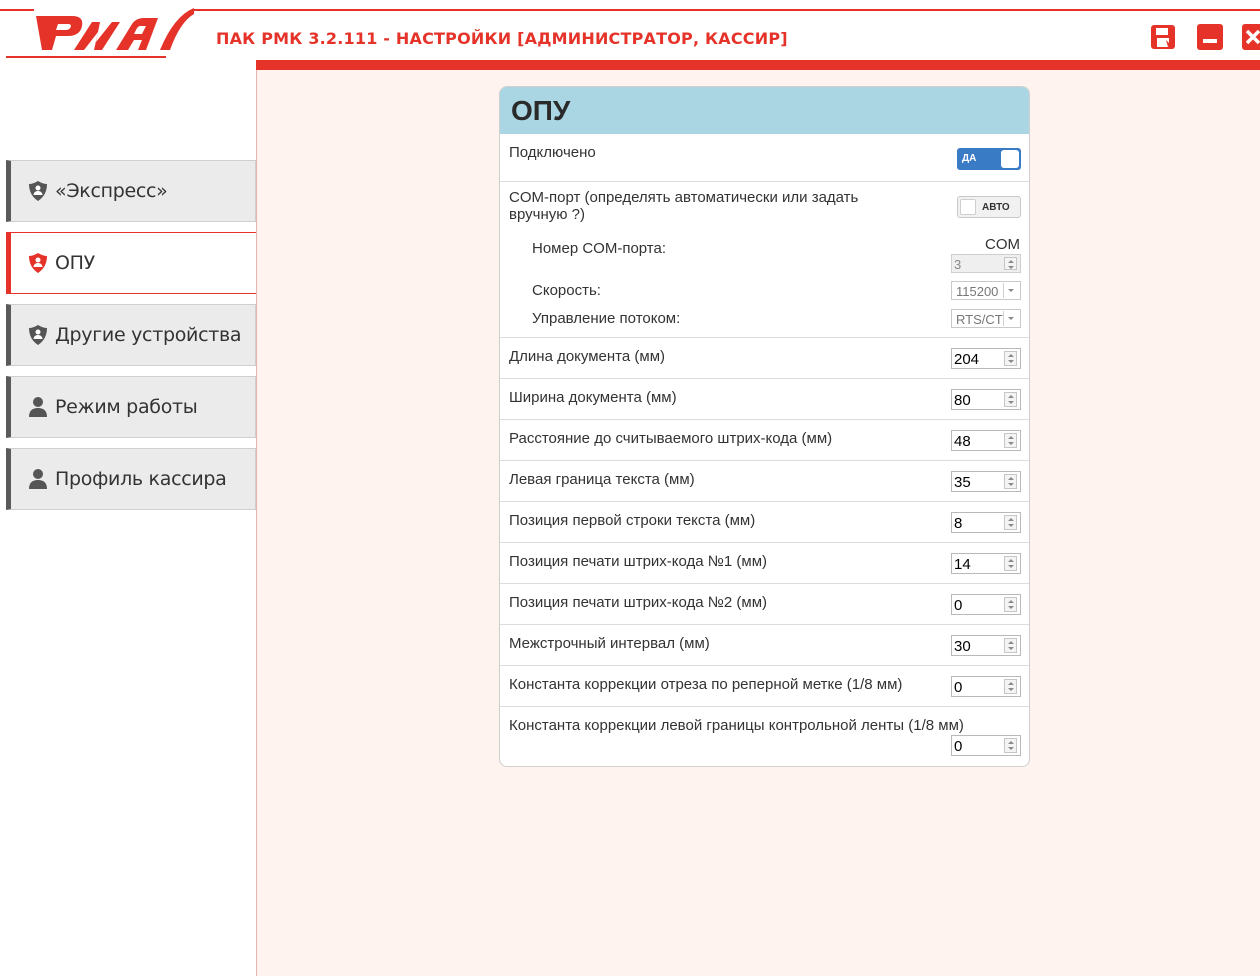 The height and width of the screenshot is (980, 1260). Describe the element at coordinates (602, 479) in the screenshot. I see `field-label: Левая граница текста (мм)` at that location.